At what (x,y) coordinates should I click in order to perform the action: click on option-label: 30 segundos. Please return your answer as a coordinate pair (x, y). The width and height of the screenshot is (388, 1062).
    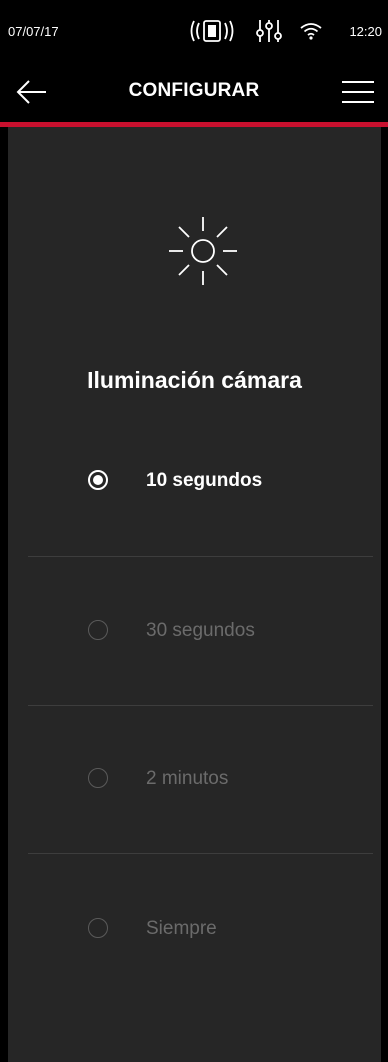
    Looking at the image, I should click on (200, 630).